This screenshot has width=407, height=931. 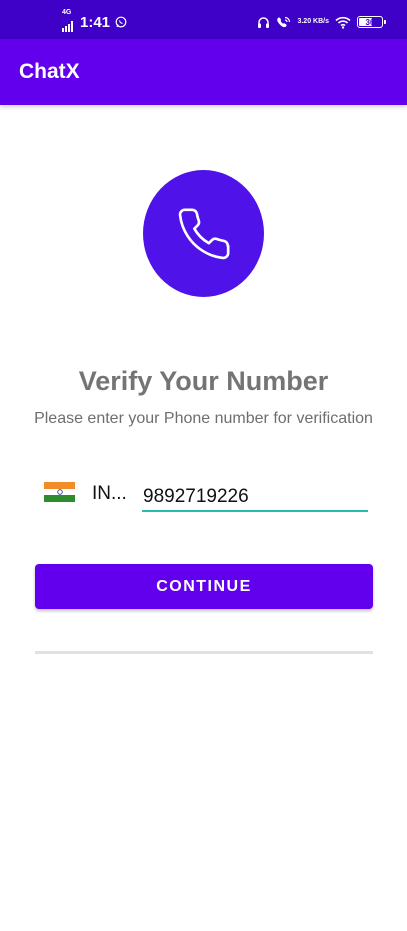 I want to click on wifi-call-icon, so click(x=284, y=21).